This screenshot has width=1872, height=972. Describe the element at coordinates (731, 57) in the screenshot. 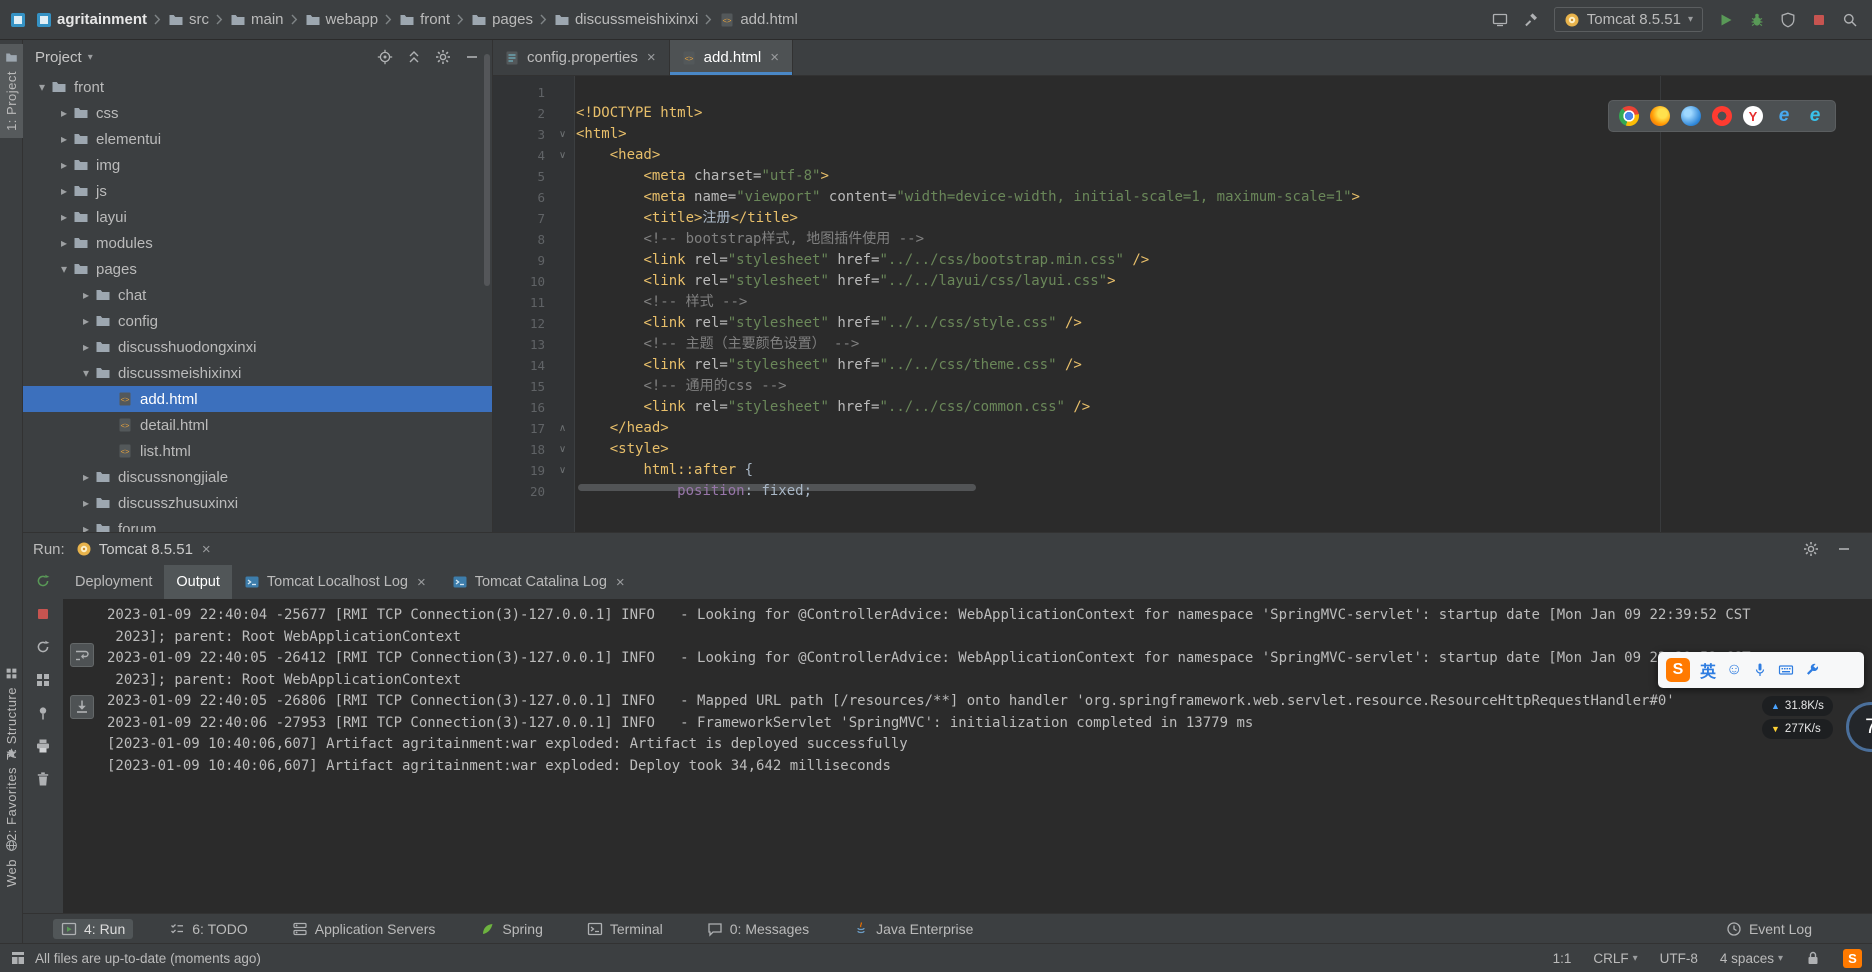

I see `editor-tab-add.html: <> add.html ×` at that location.